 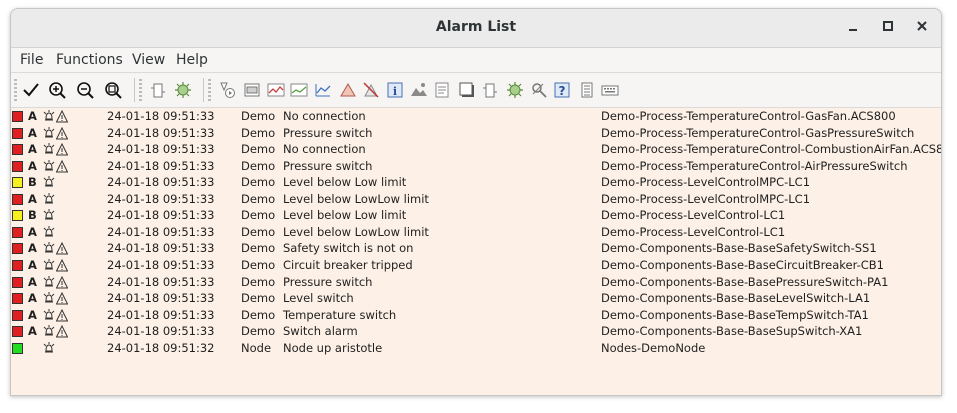 What do you see at coordinates (31, 90) in the screenshot?
I see `check-icon` at bounding box center [31, 90].